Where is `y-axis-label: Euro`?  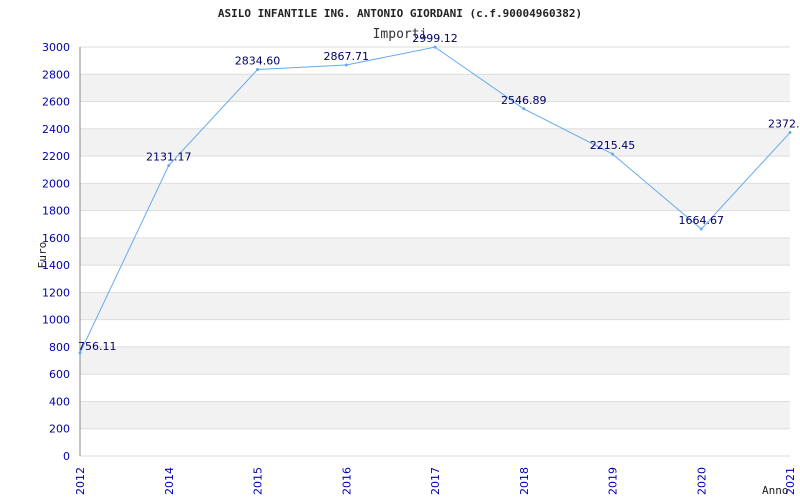 y-axis-label: Euro is located at coordinates (42, 255).